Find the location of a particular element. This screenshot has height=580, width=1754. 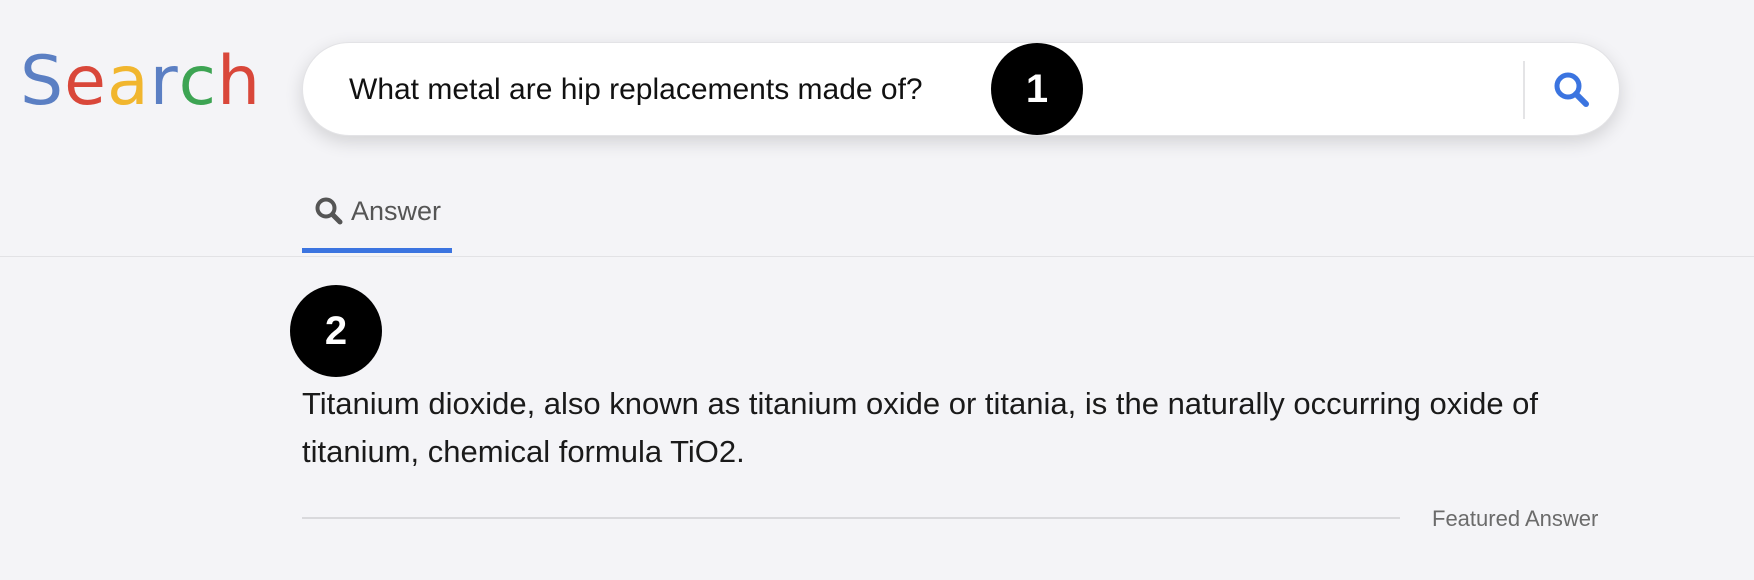

tab-answer: Answer is located at coordinates (377, 222).